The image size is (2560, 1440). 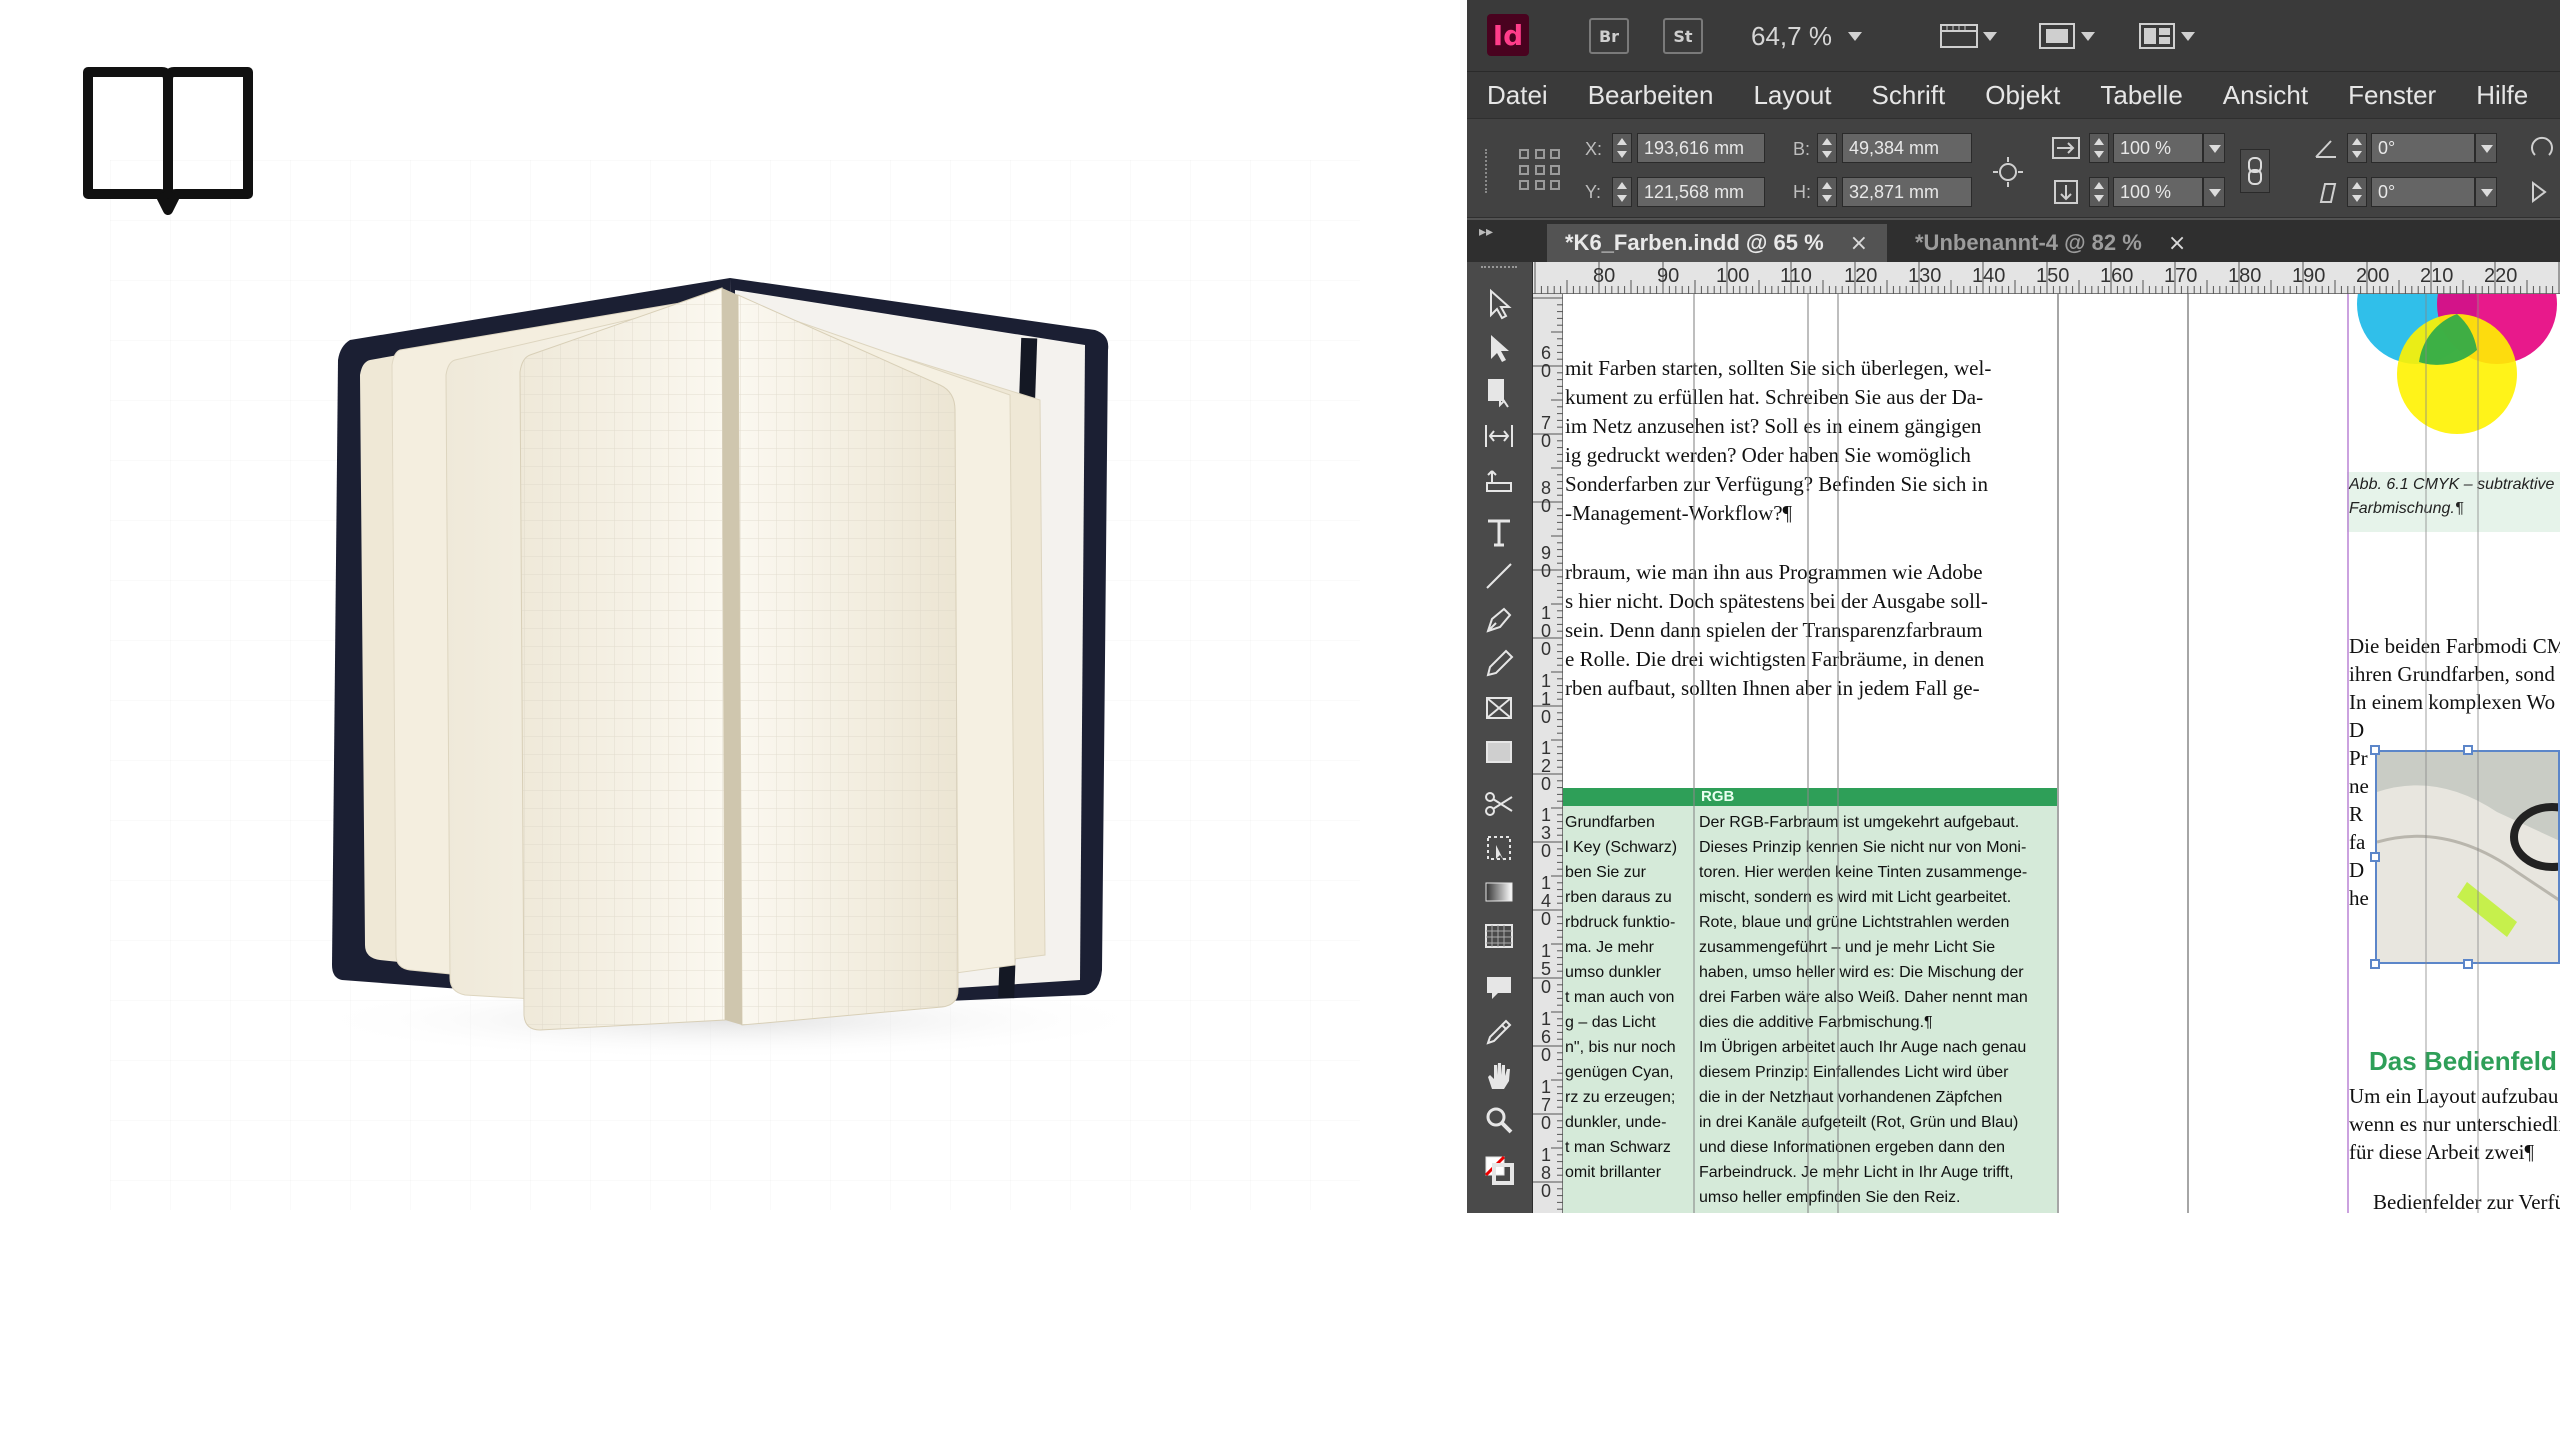 I want to click on table-header-bar: RGB, so click(x=1810, y=797).